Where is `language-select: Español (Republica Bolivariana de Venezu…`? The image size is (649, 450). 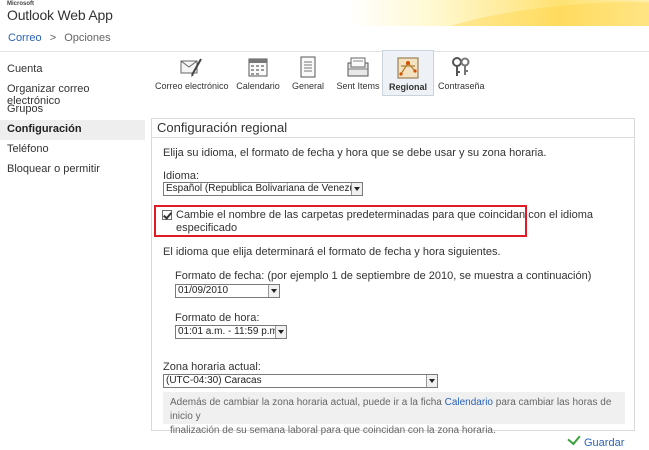 language-select: Español (Republica Bolivariana de Venezu… is located at coordinates (263, 189).